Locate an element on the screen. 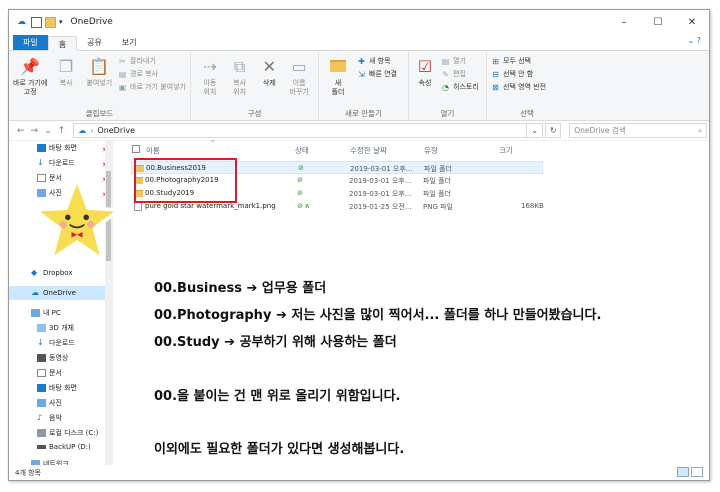  properties-label: 속성 is located at coordinates (425, 83).